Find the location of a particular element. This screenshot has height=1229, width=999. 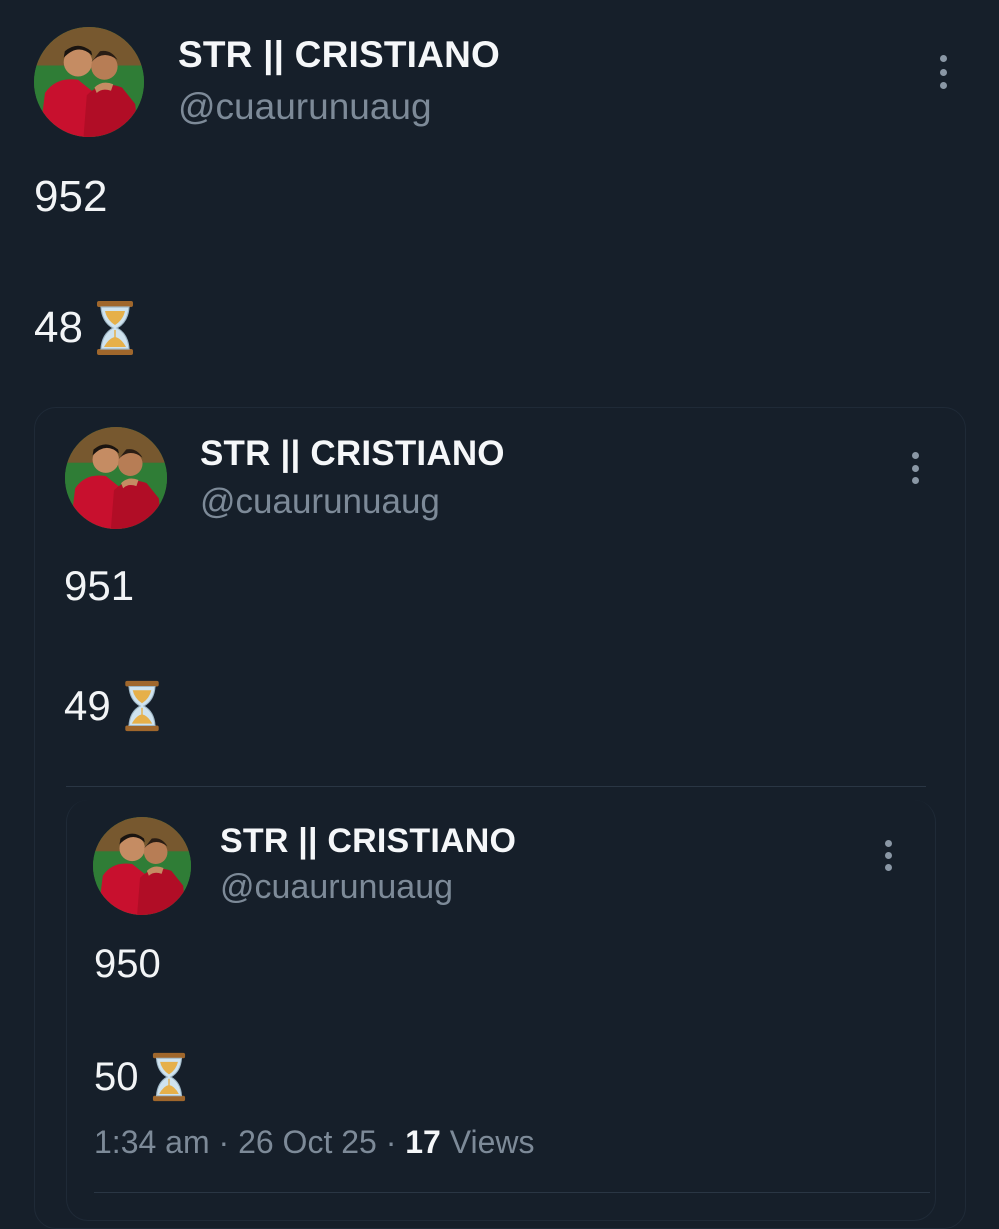

post-date: 26 Oct 25 is located at coordinates (307, 1142).